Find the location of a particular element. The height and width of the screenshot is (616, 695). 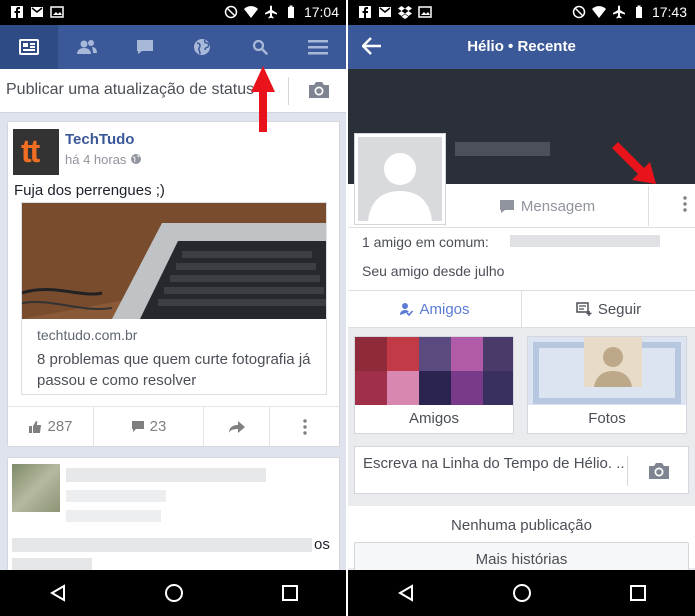

default-avatar-icon is located at coordinates (400, 187).